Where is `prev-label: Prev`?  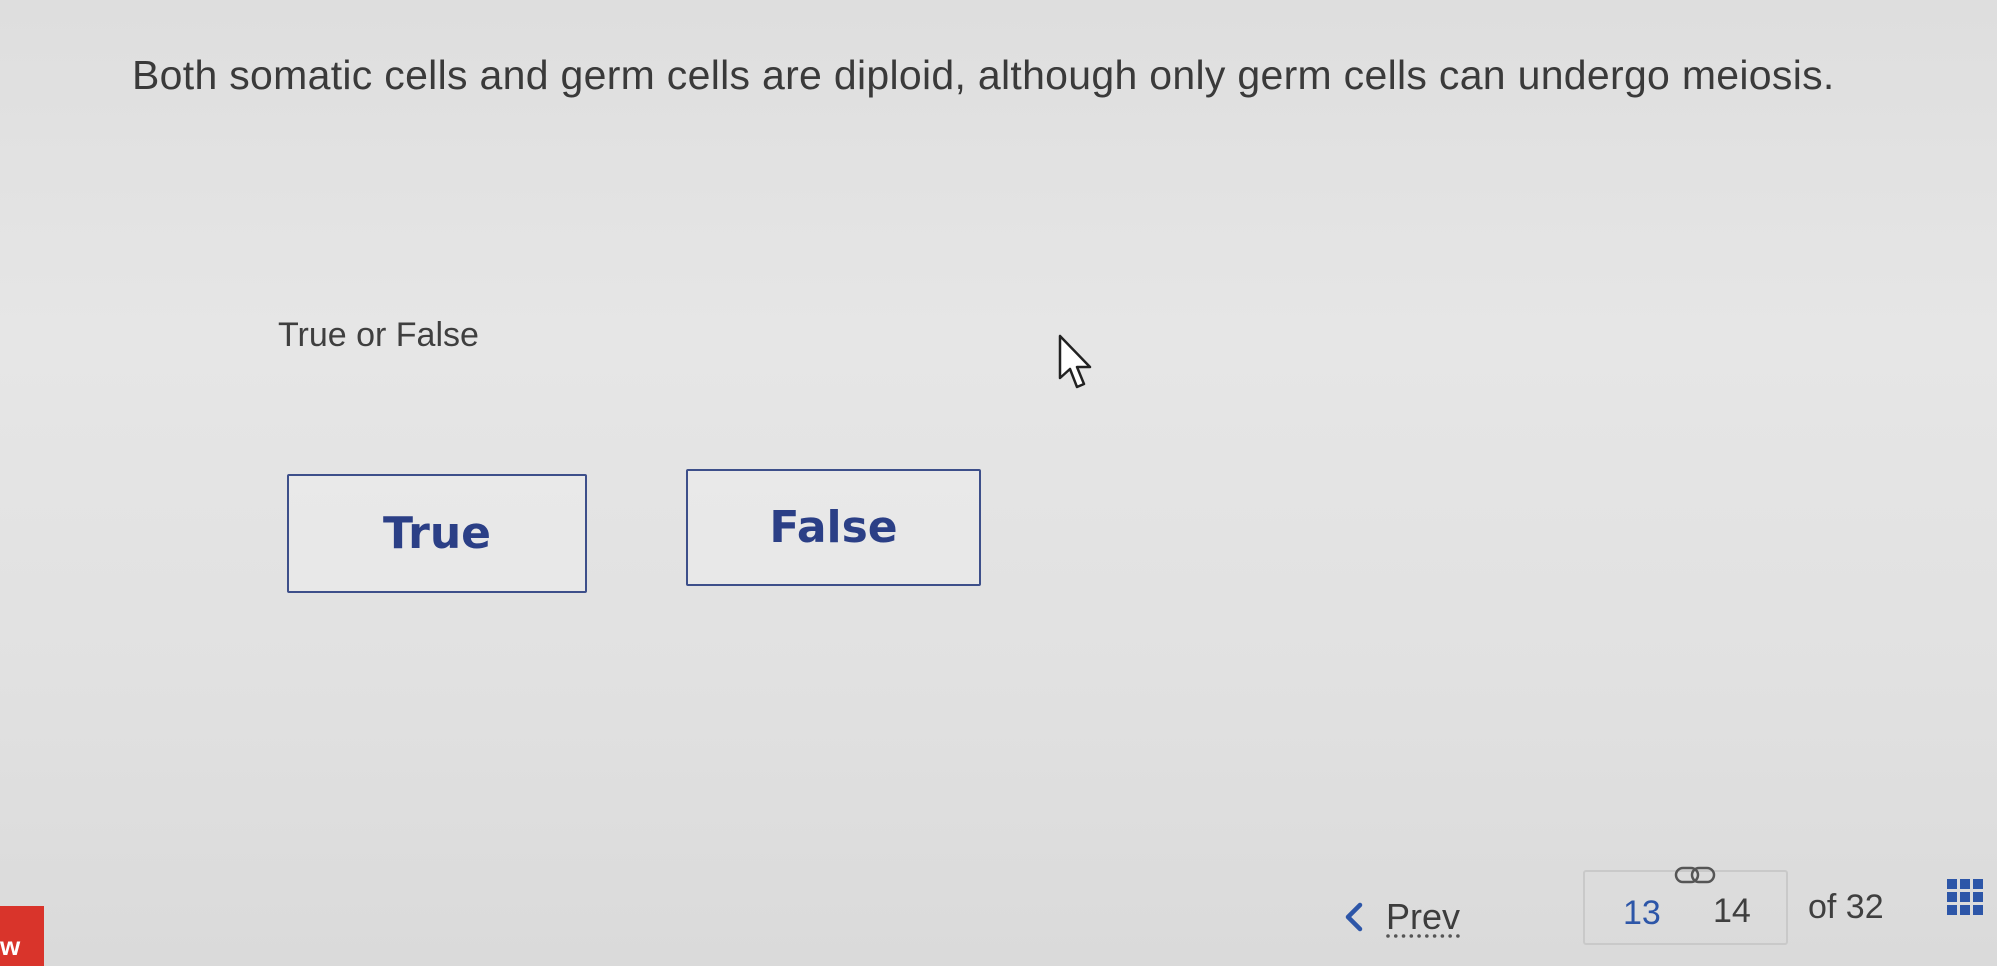 prev-label: Prev is located at coordinates (1423, 916).